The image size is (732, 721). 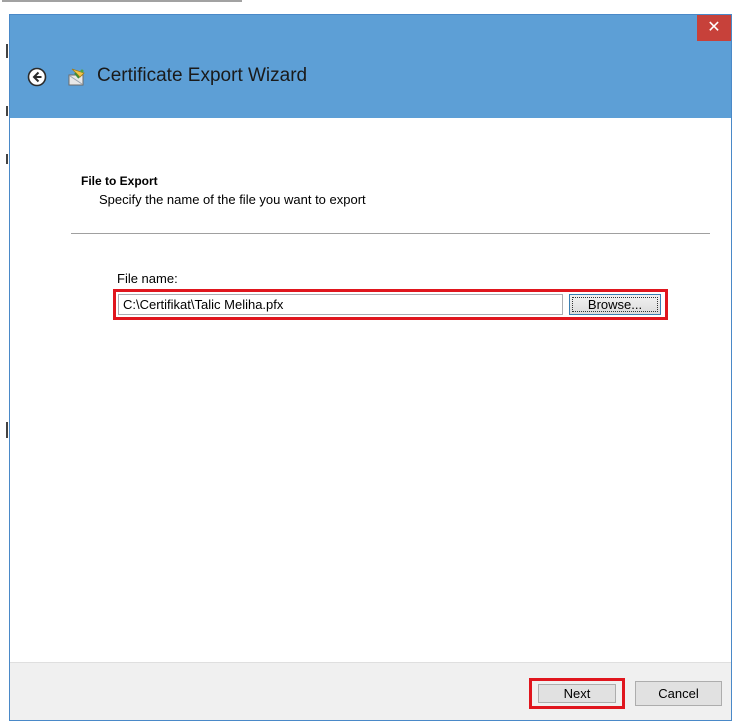 What do you see at coordinates (370, 691) in the screenshot?
I see `wizard-footer: Next Cancel` at bounding box center [370, 691].